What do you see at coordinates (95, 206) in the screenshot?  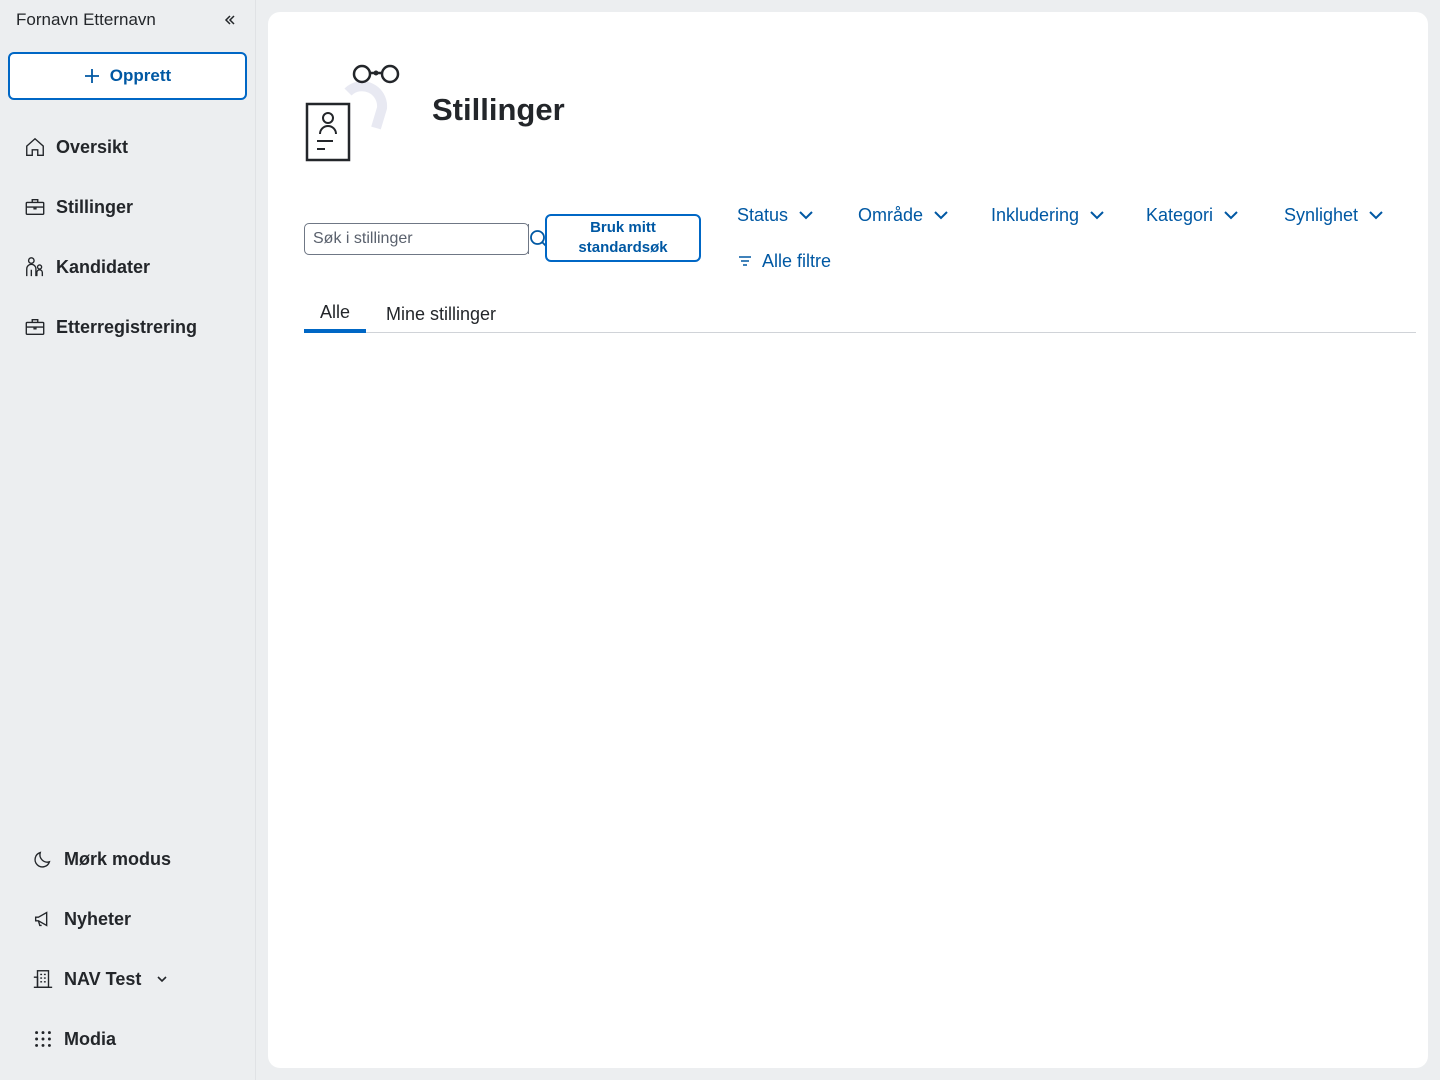 I see `sidebar-item-label: Stillinger` at bounding box center [95, 206].